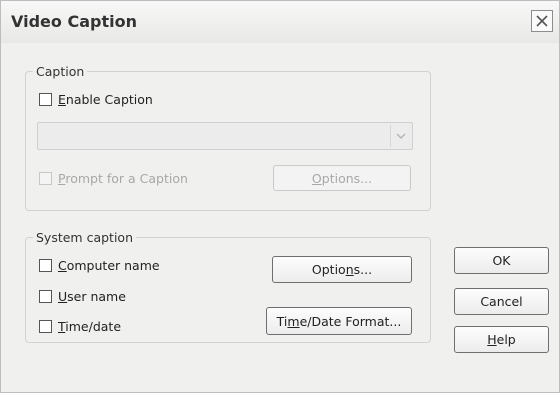  I want to click on user-name-label: User name, so click(92, 296).